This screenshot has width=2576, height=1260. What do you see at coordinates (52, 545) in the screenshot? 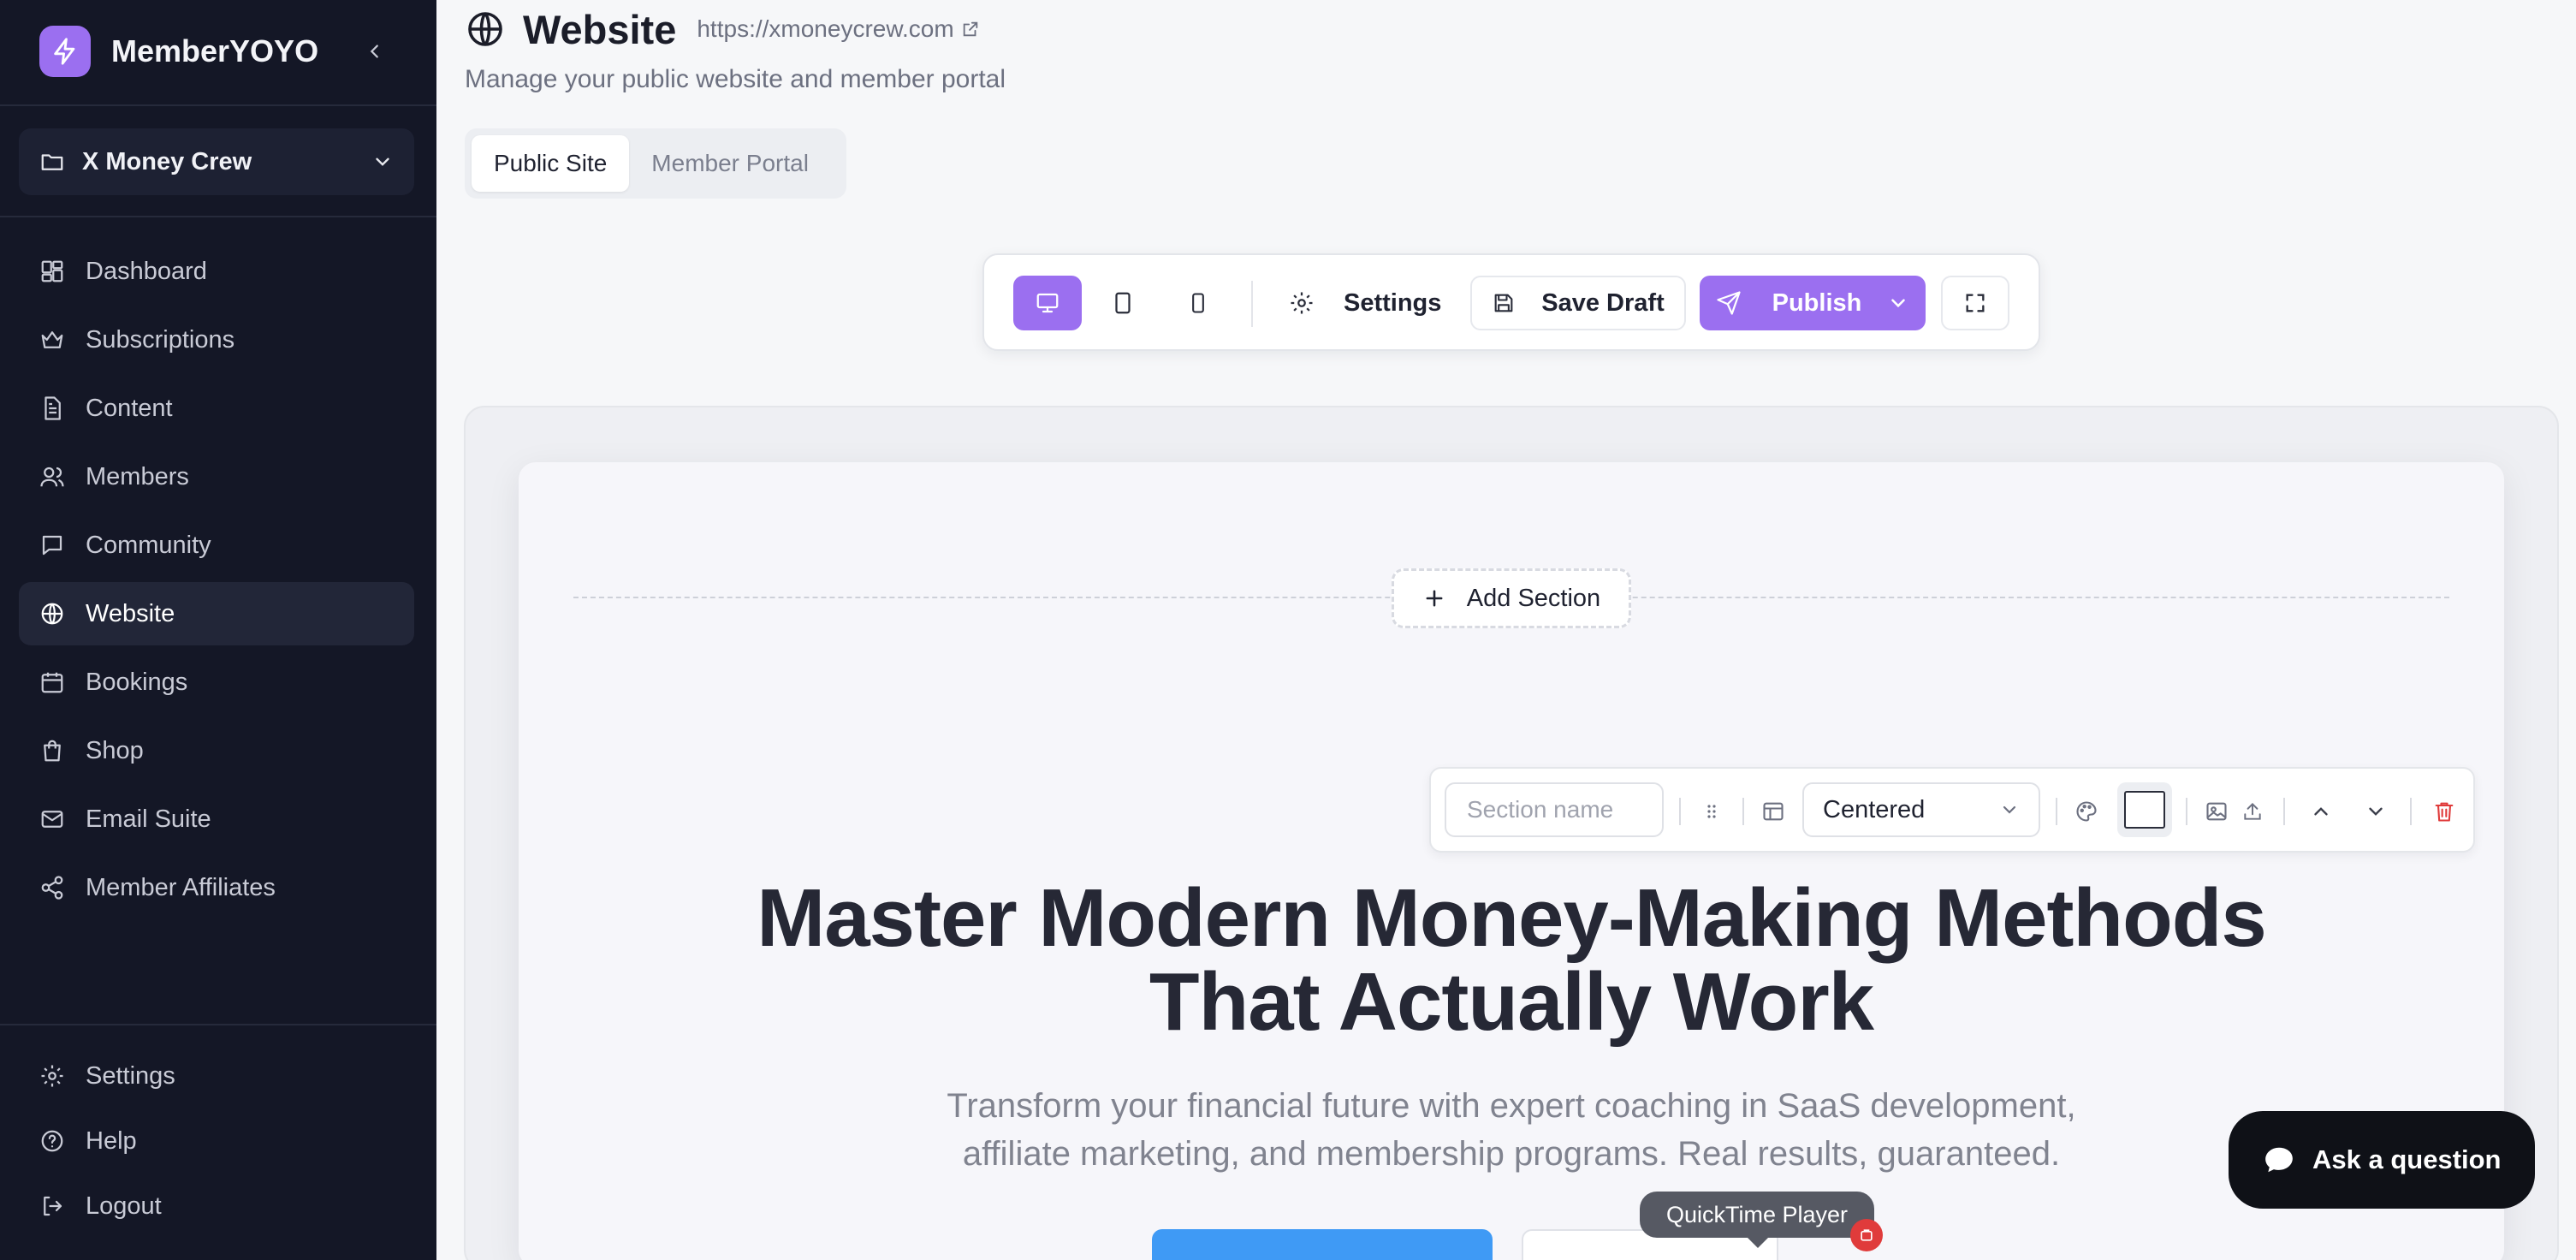
I see `chat-icon` at bounding box center [52, 545].